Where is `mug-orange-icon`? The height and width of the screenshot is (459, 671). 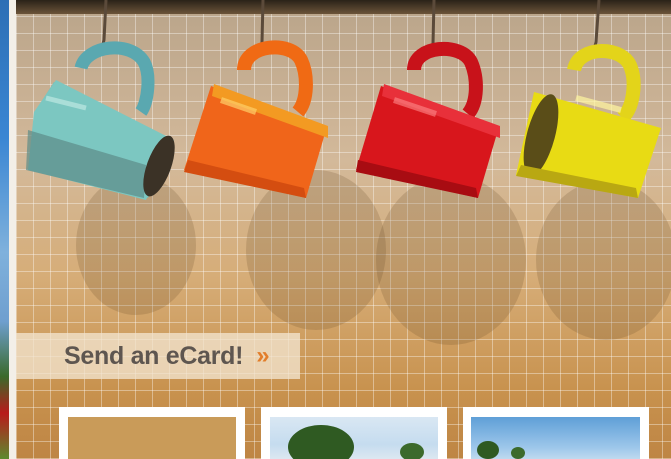
mug-orange-icon is located at coordinates (256, 119).